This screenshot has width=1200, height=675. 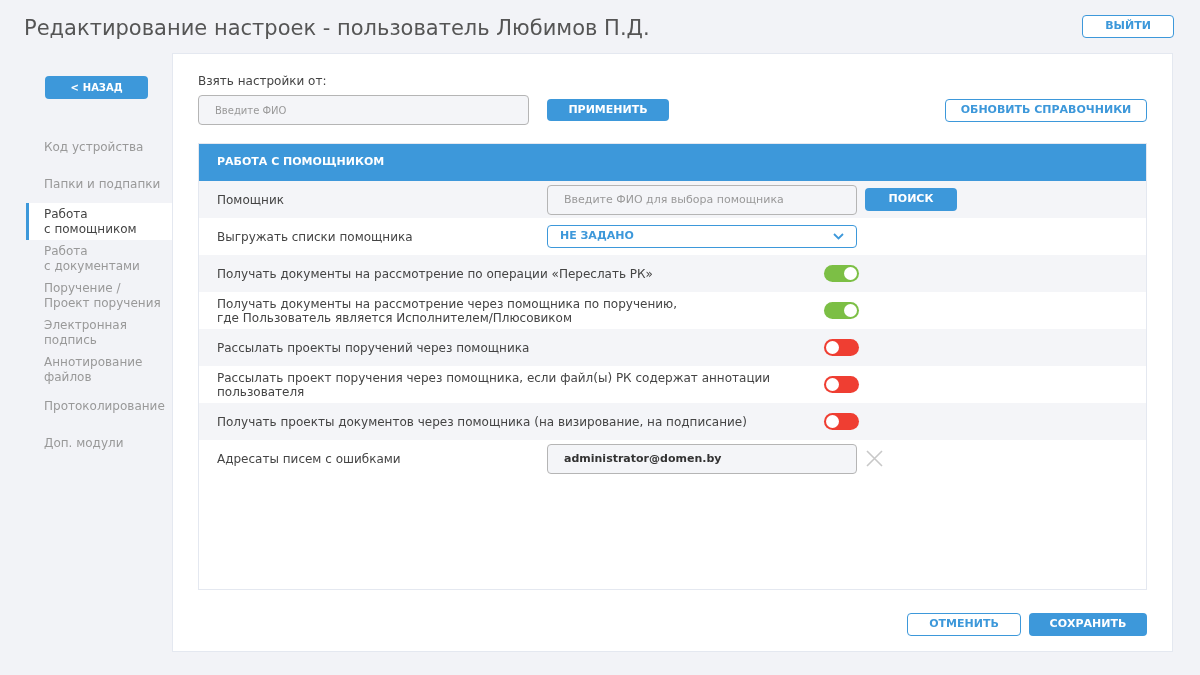 What do you see at coordinates (494, 384) in the screenshot?
I see `setting-label: Рассылать проект поручения через помощника, если файл(ы) РК содержат аннотации пользователя` at bounding box center [494, 384].